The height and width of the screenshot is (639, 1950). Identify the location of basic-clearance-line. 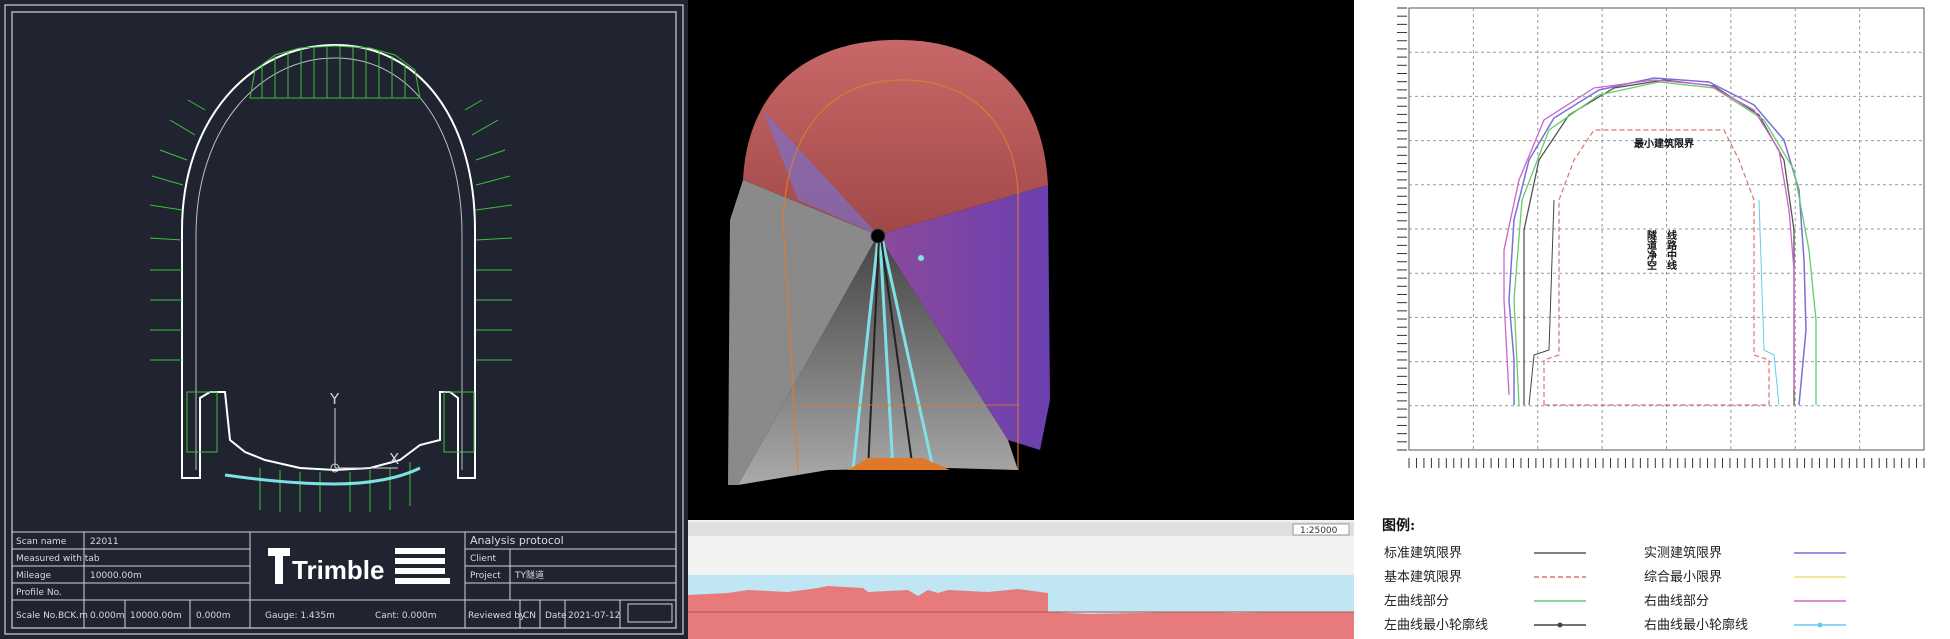
(1656, 267).